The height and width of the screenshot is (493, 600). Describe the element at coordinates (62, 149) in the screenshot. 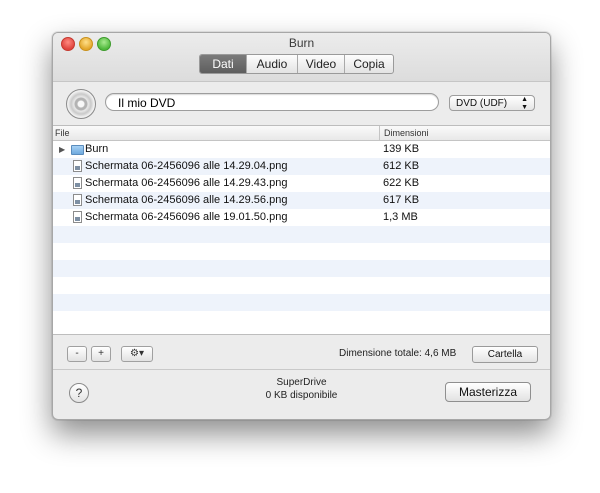

I see `disclosure-triangle-icon: ▶` at that location.